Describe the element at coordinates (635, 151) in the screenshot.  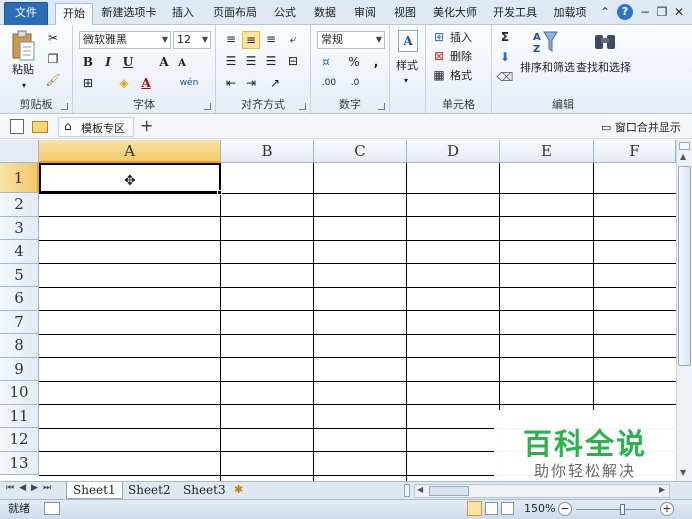
I see `column-header-f: F` at that location.